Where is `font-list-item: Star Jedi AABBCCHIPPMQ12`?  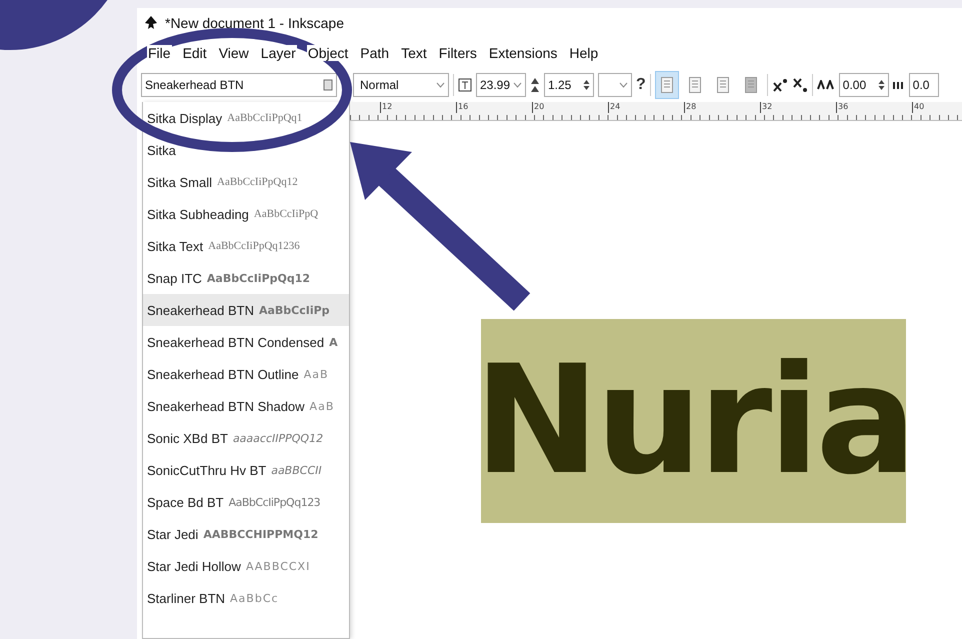 font-list-item: Star Jedi AABBCCHIPPMQ12 is located at coordinates (246, 534).